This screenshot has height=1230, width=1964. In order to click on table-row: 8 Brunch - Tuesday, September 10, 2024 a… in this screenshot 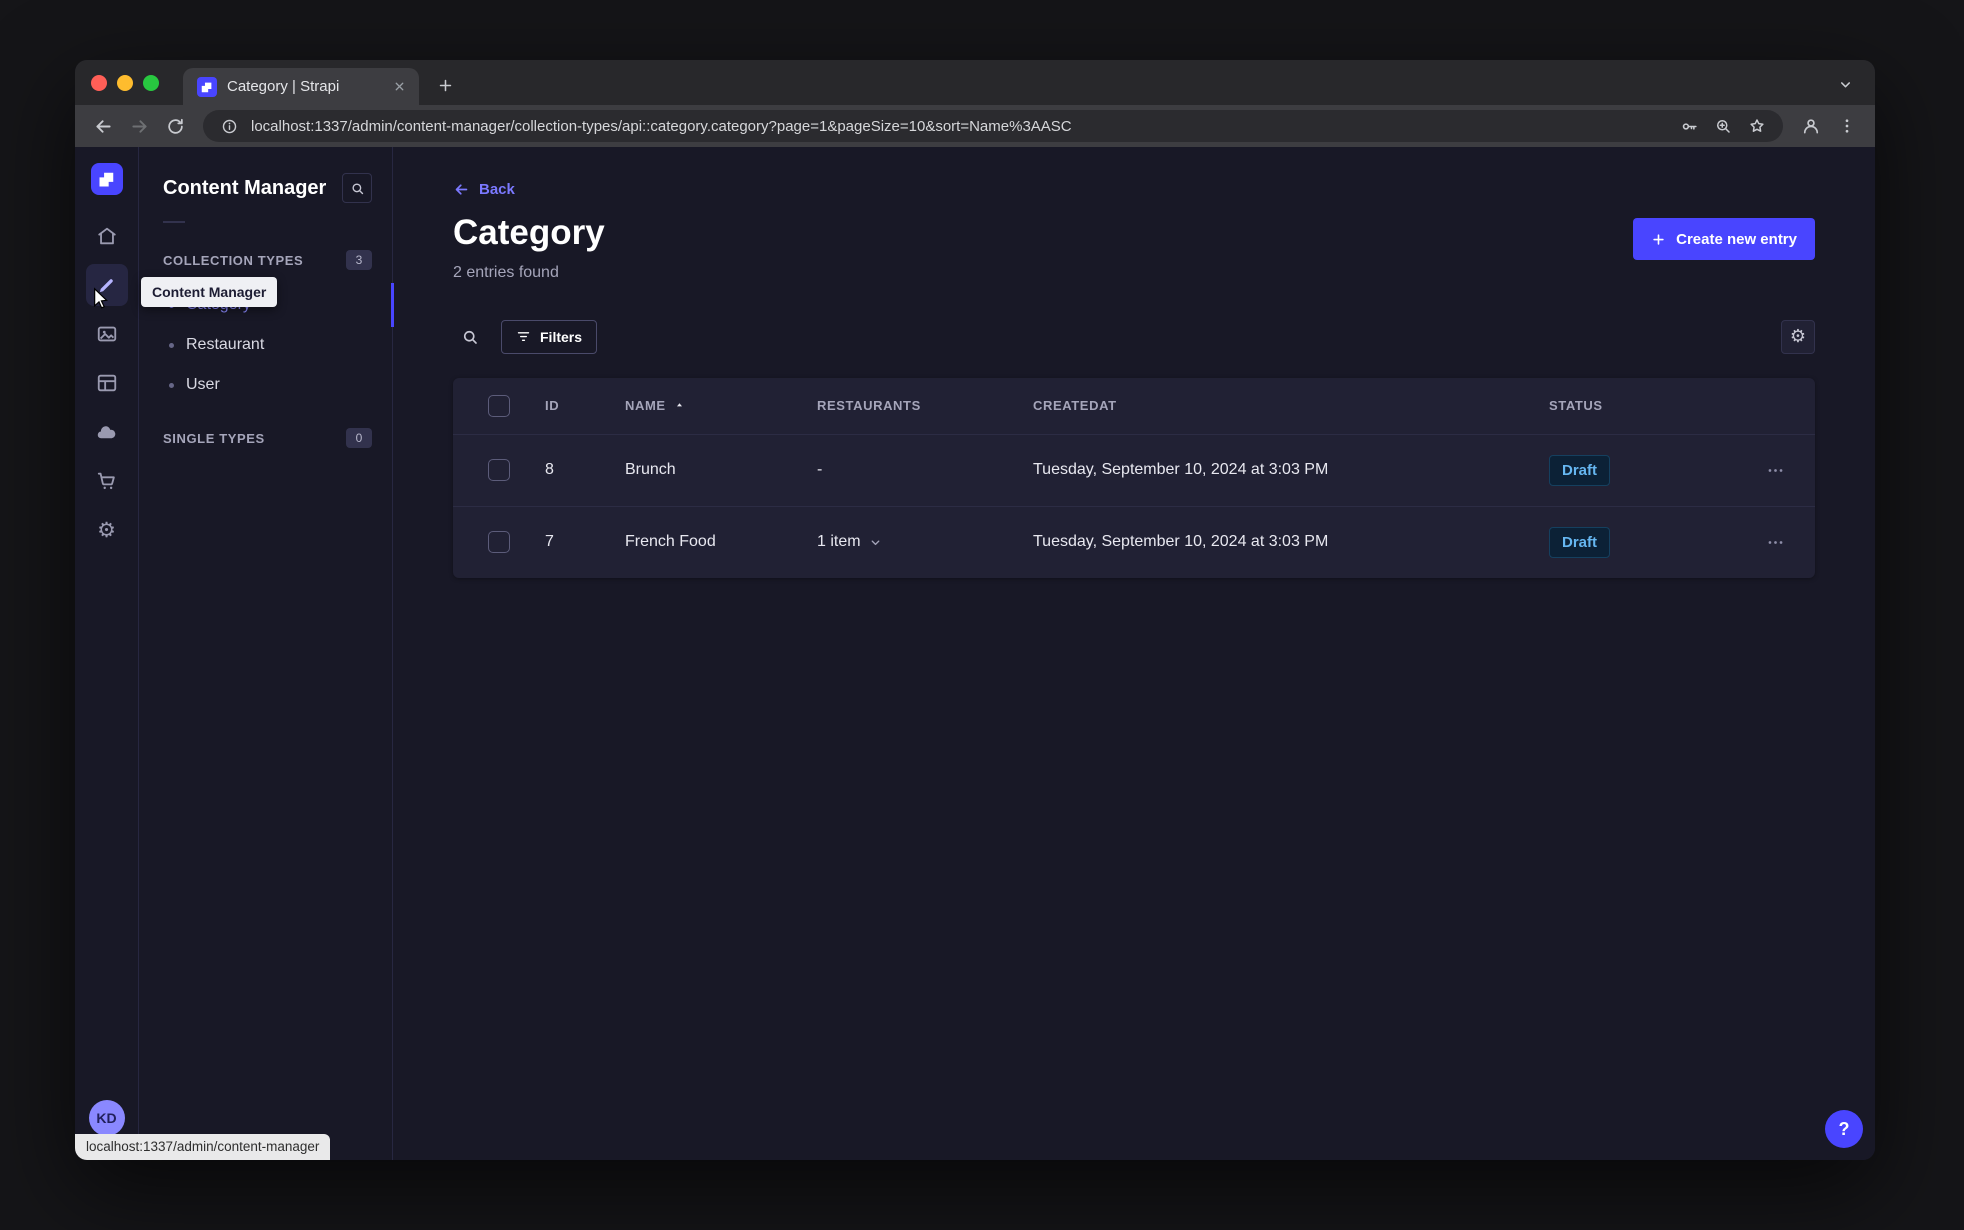, I will do `click(1134, 469)`.